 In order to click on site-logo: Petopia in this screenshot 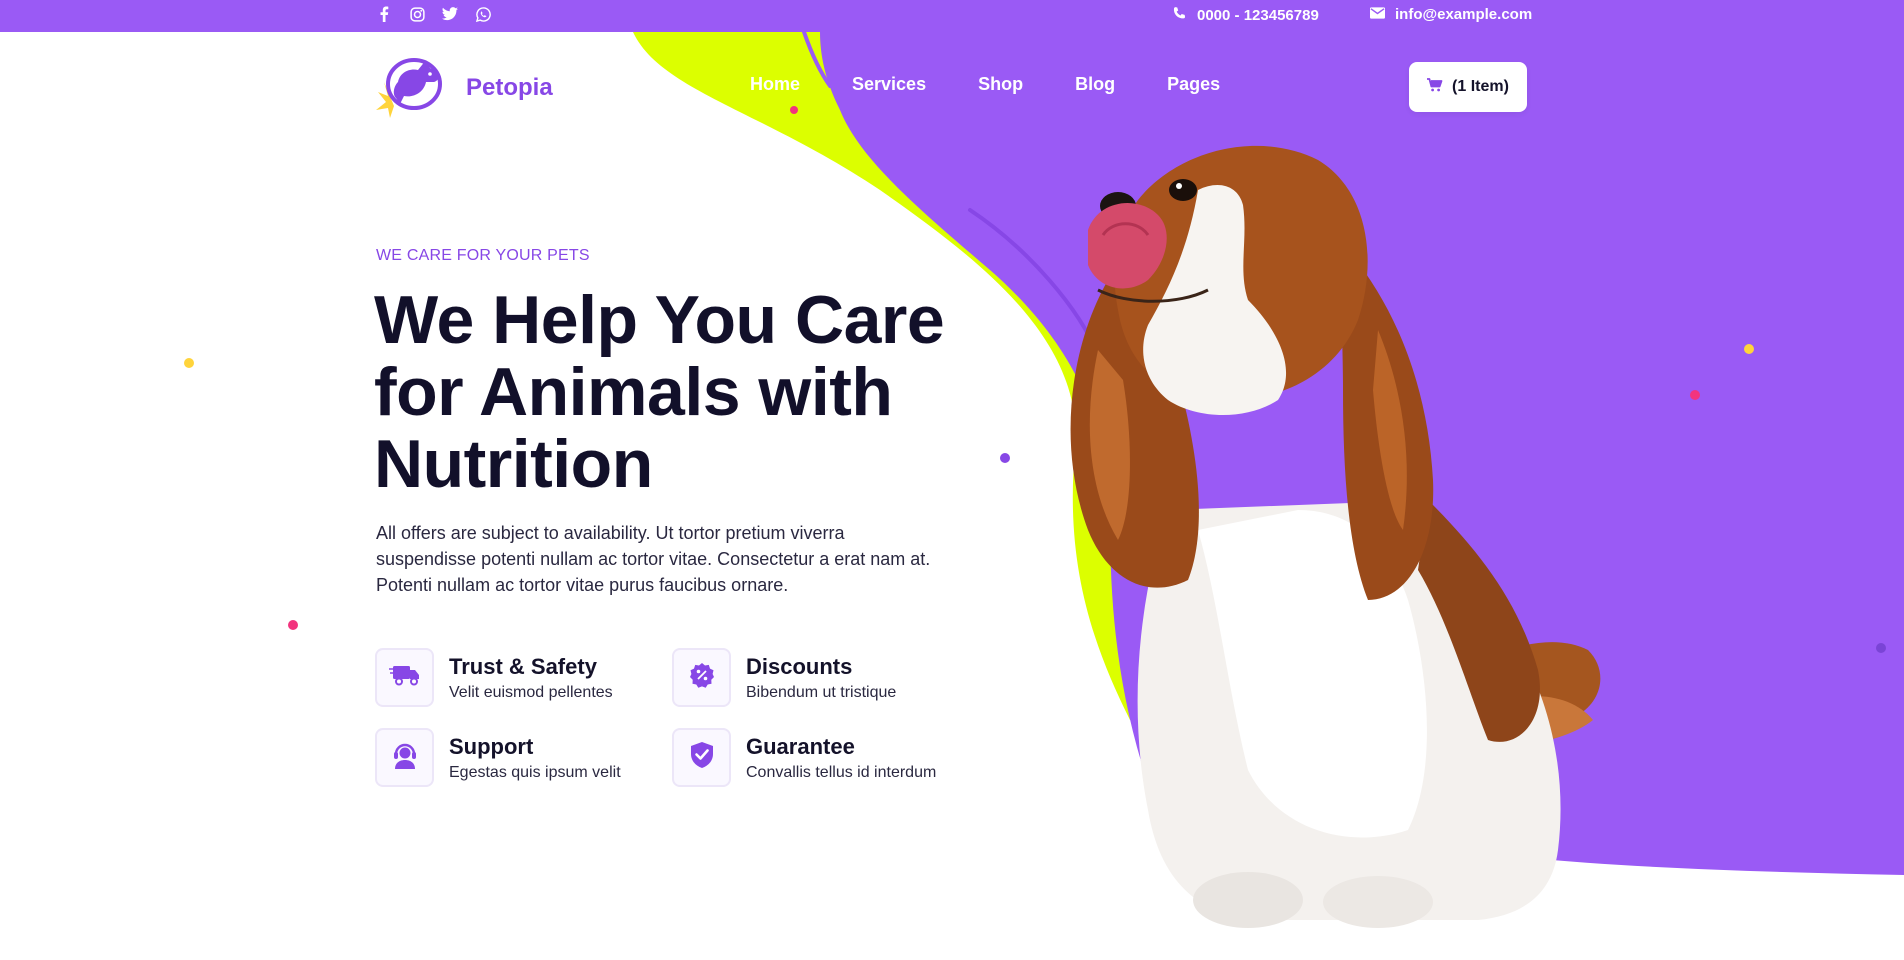, I will do `click(463, 87)`.